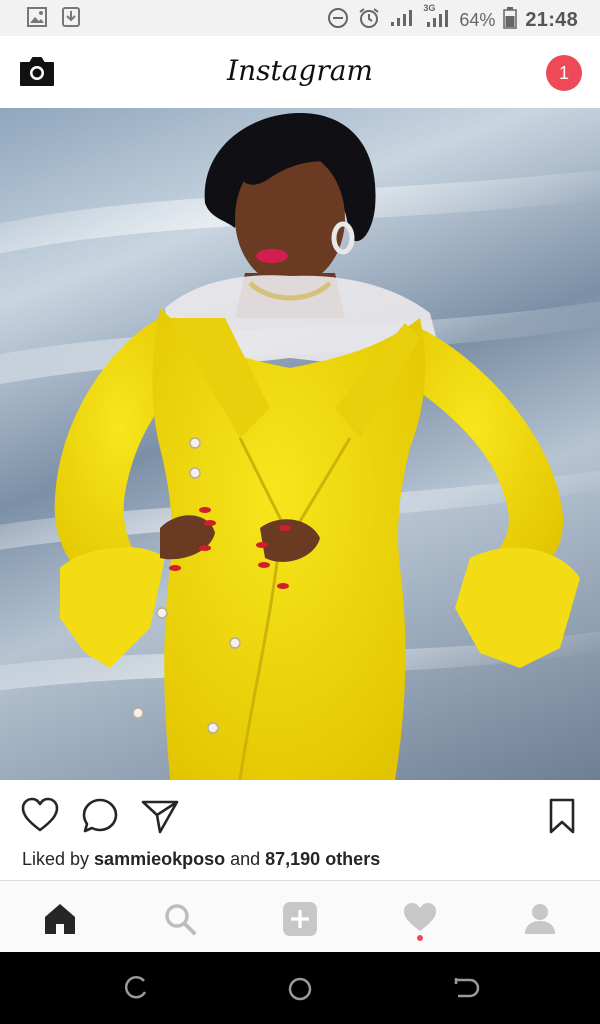 This screenshot has width=600, height=1024. What do you see at coordinates (564, 73) in the screenshot?
I see `notification-badge: 1` at bounding box center [564, 73].